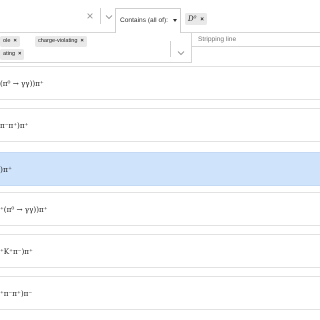 This screenshot has height=320, width=320. What do you see at coordinates (175, 20) in the screenshot?
I see `caret-down-icon` at bounding box center [175, 20].